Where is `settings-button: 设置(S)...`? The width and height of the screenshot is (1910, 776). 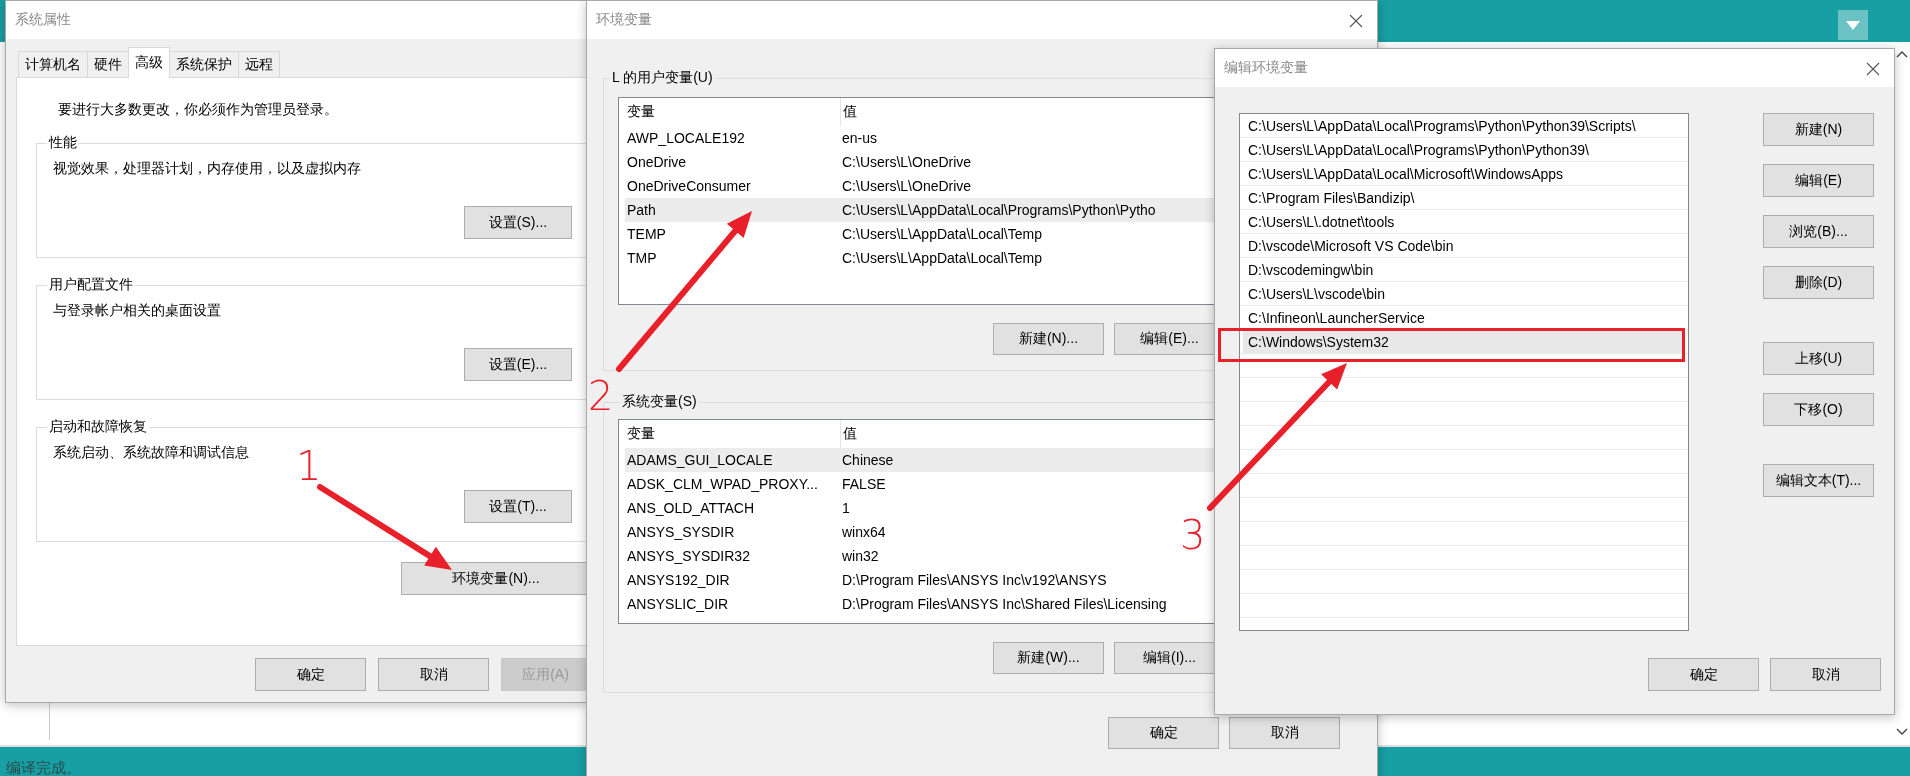
settings-button: 设置(S)... is located at coordinates (518, 222).